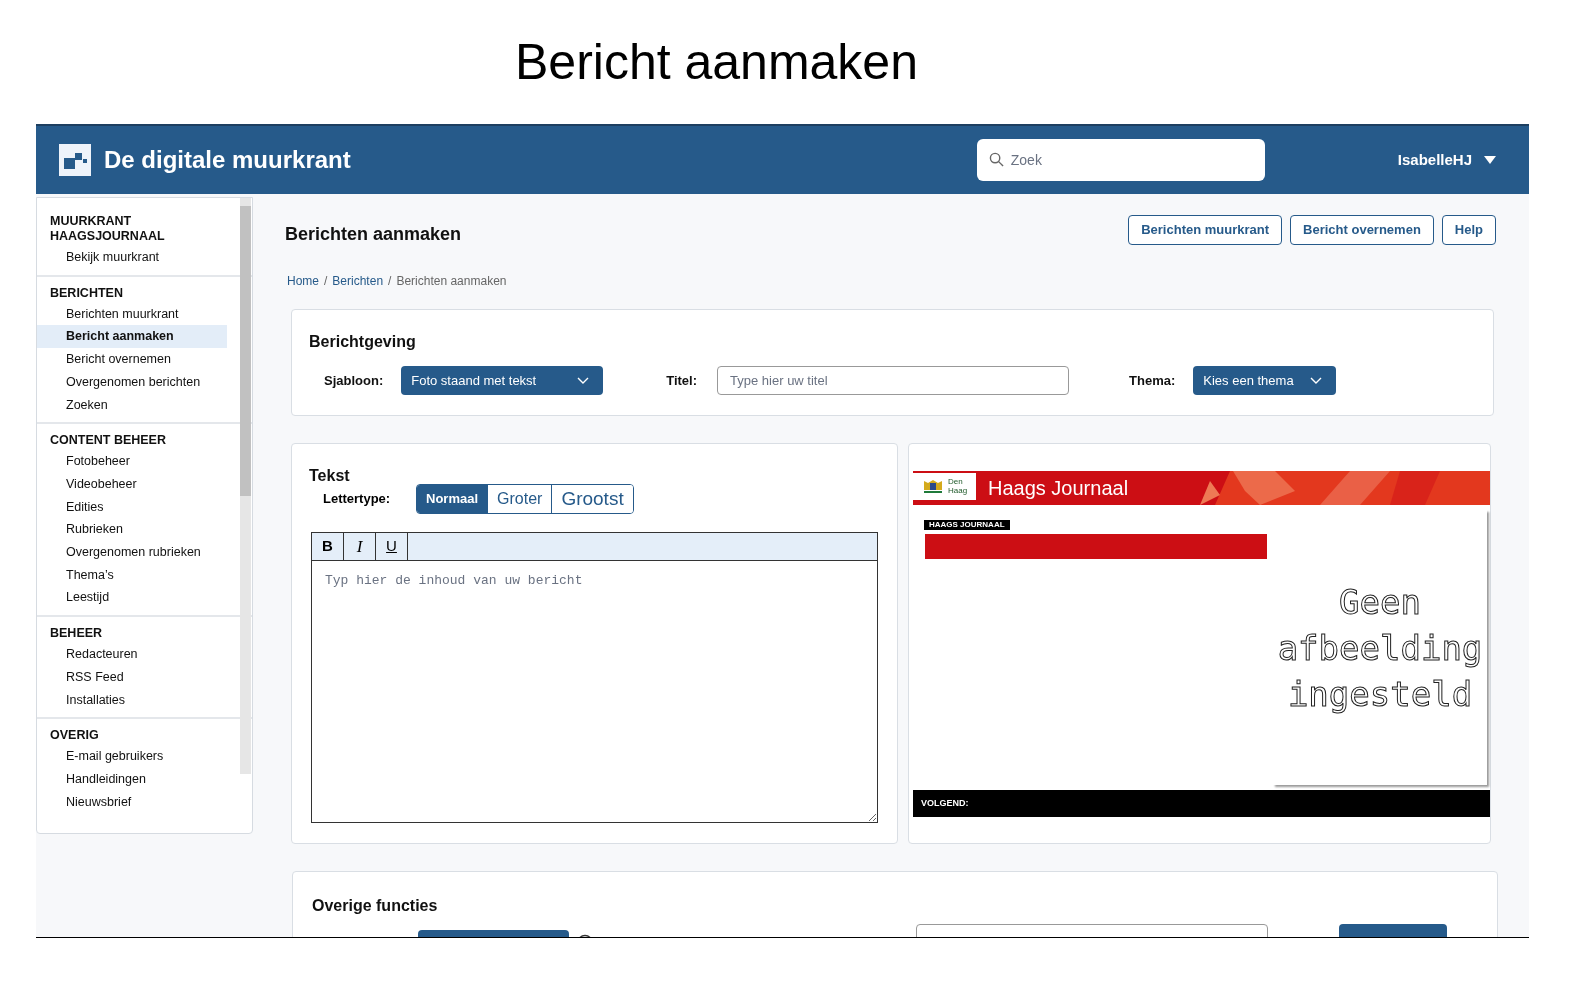  Describe the element at coordinates (933, 486) in the screenshot. I see `crest-icon` at that location.